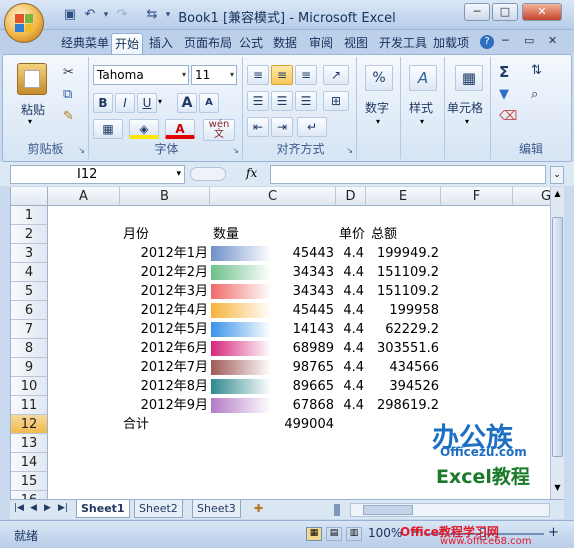  I want to click on increase-indent-button: ⇥, so click(282, 127).